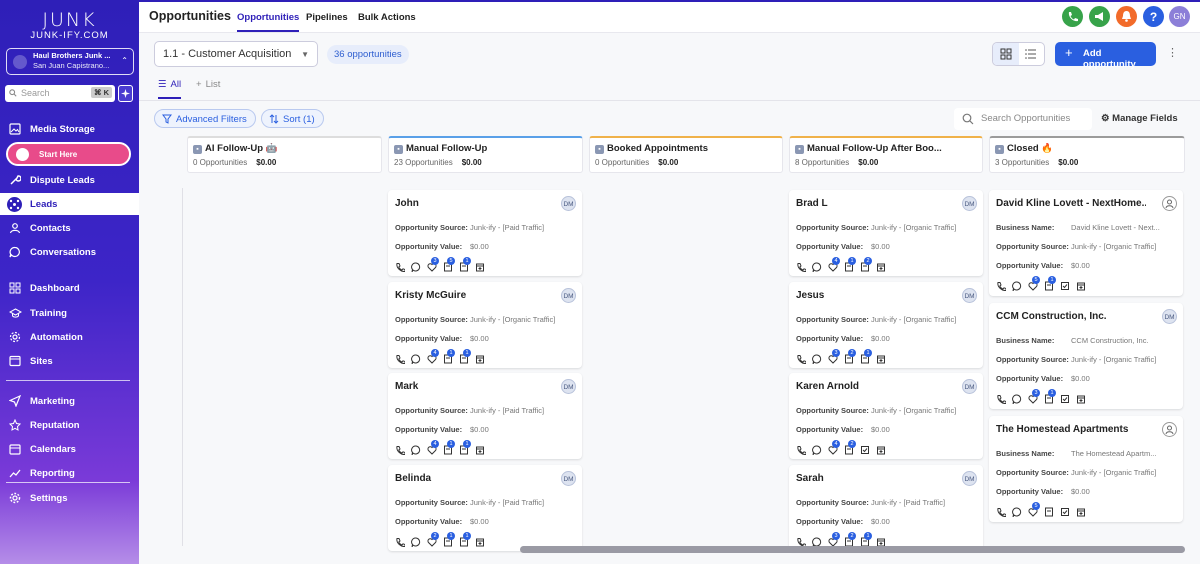 The height and width of the screenshot is (564, 1200). I want to click on sidebar-item-leads: Leads, so click(69, 204).